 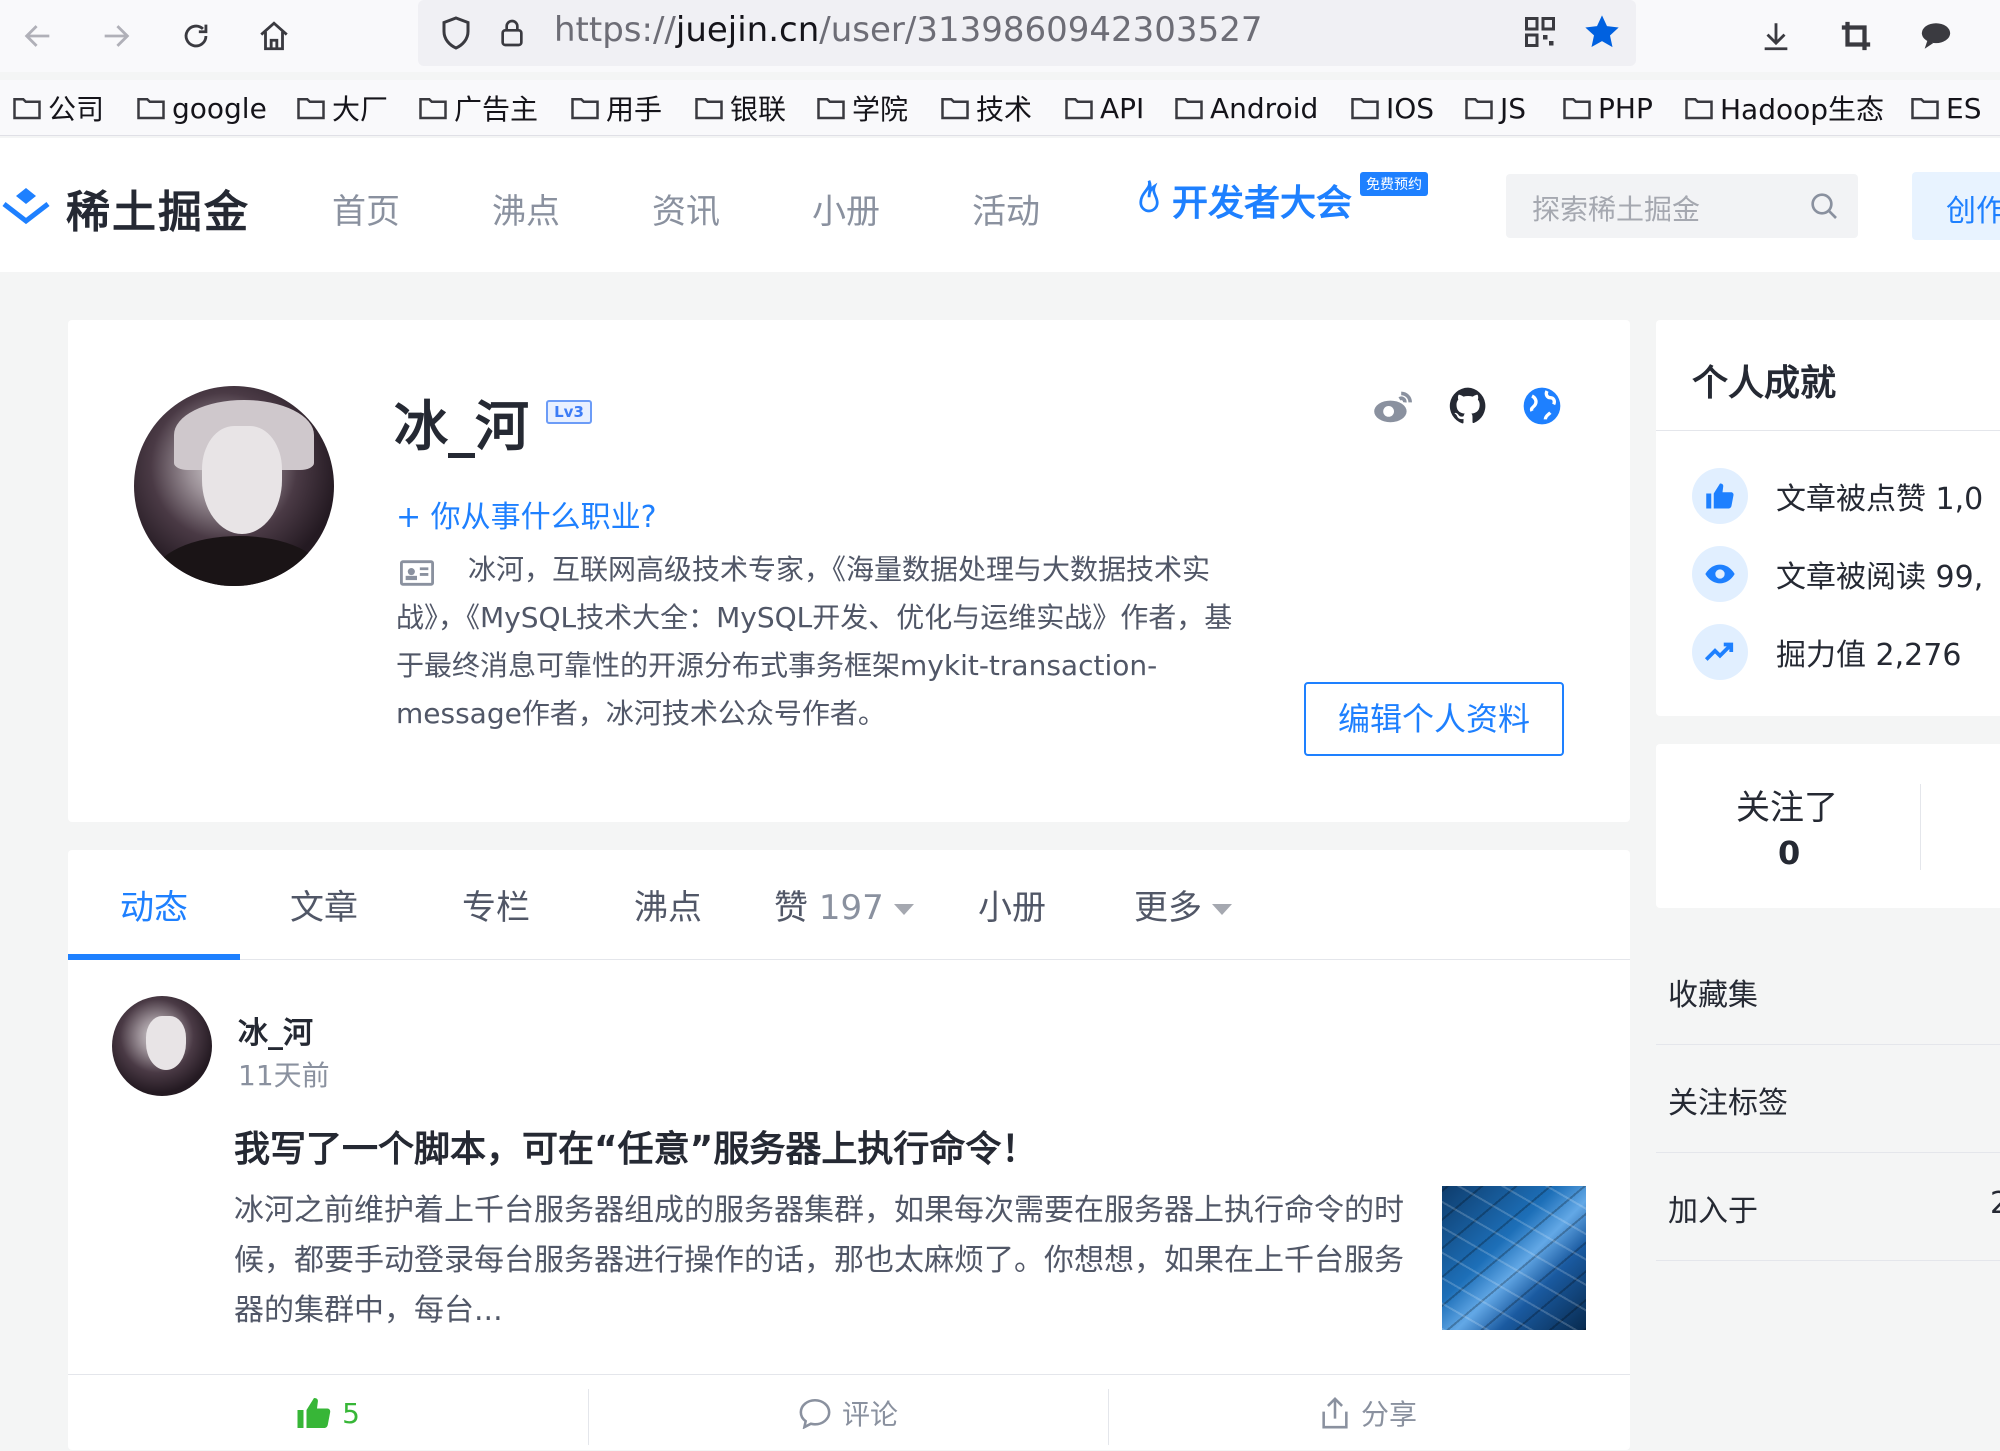 I want to click on bookmark-label: IOS, so click(x=1410, y=108).